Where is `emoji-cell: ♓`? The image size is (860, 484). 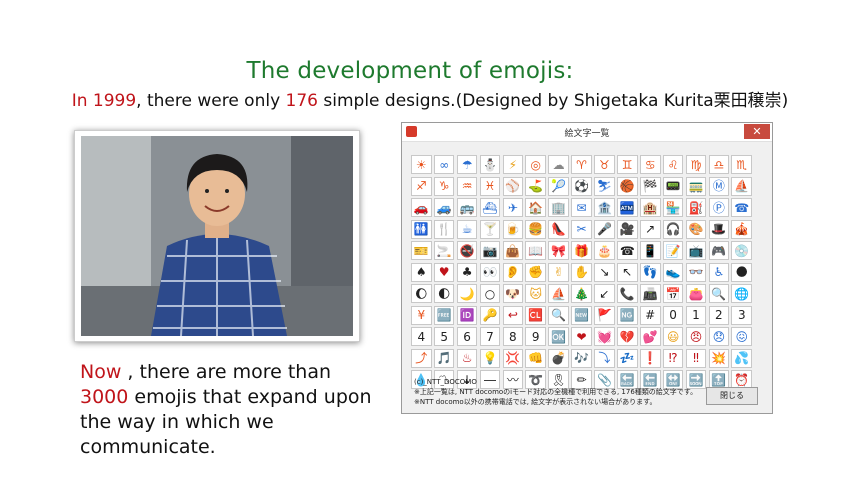
emoji-cell: ♓ is located at coordinates (490, 186).